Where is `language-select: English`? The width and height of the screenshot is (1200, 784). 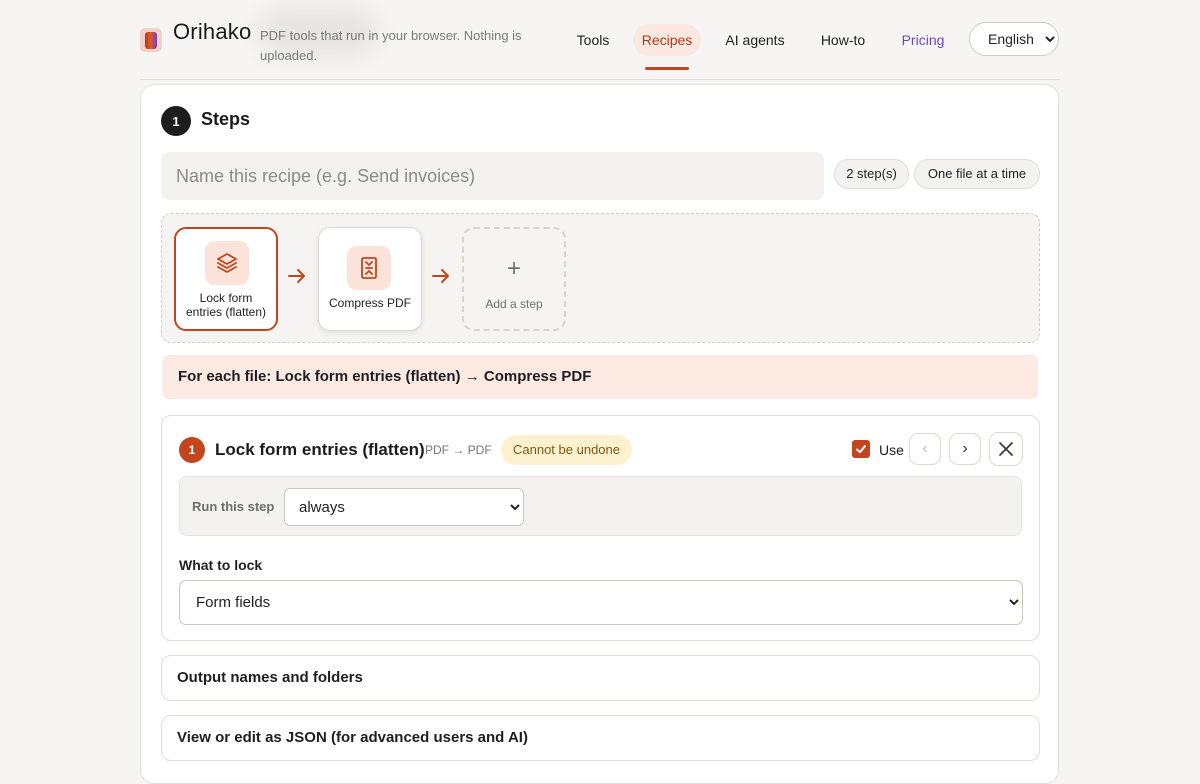
language-select: English is located at coordinates (1014, 39).